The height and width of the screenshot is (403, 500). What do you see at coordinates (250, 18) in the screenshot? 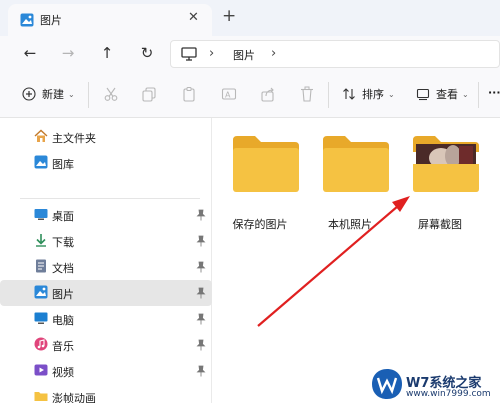
I see `title-bar: 图片 ✕ +` at bounding box center [250, 18].